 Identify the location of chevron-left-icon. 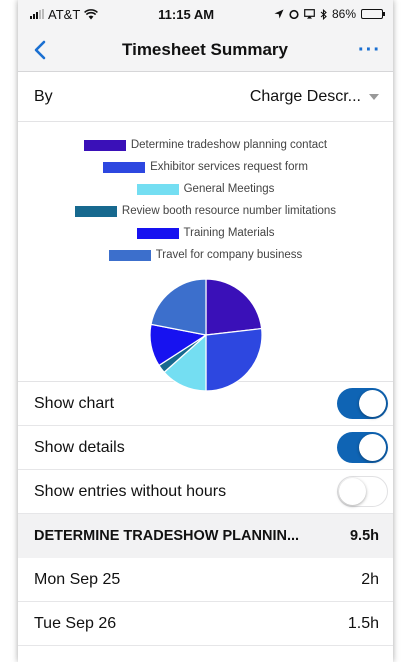
(40, 49).